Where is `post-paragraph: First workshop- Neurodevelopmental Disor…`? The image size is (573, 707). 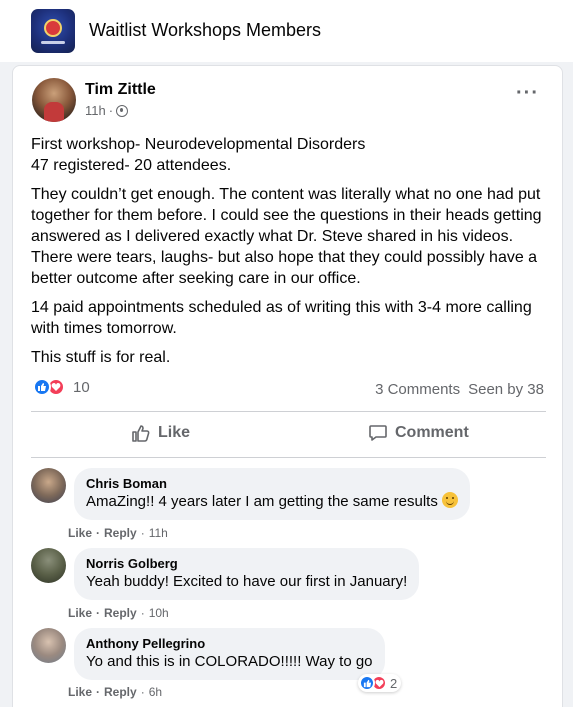
post-paragraph: First workshop- Neurodevelopmental Disor… is located at coordinates (198, 155).